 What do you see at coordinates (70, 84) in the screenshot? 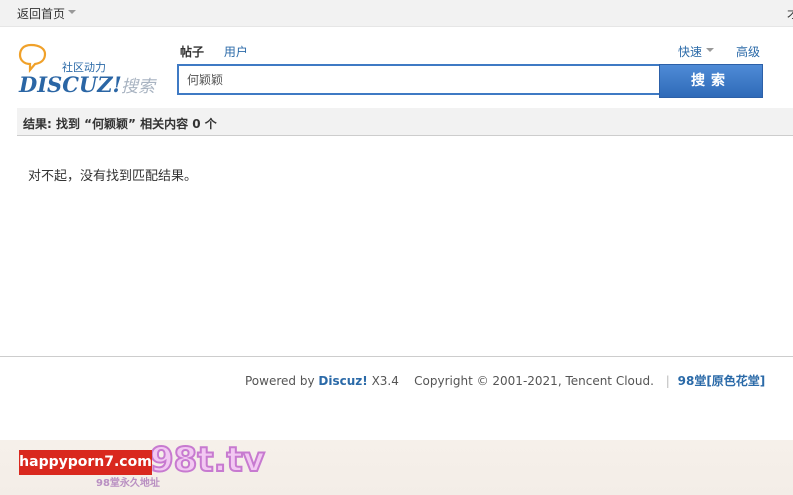
I see `logo-wordmark: DISCUZ!` at bounding box center [70, 84].